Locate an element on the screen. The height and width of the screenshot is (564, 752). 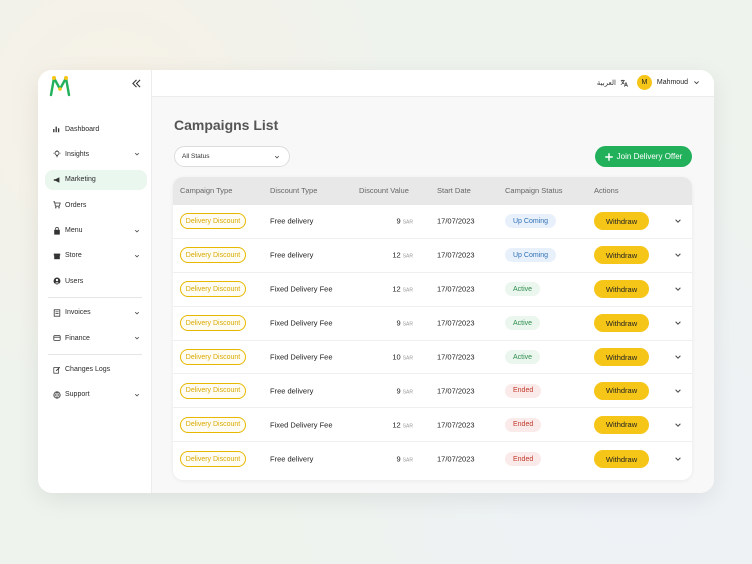
store-icon is located at coordinates (57, 256).